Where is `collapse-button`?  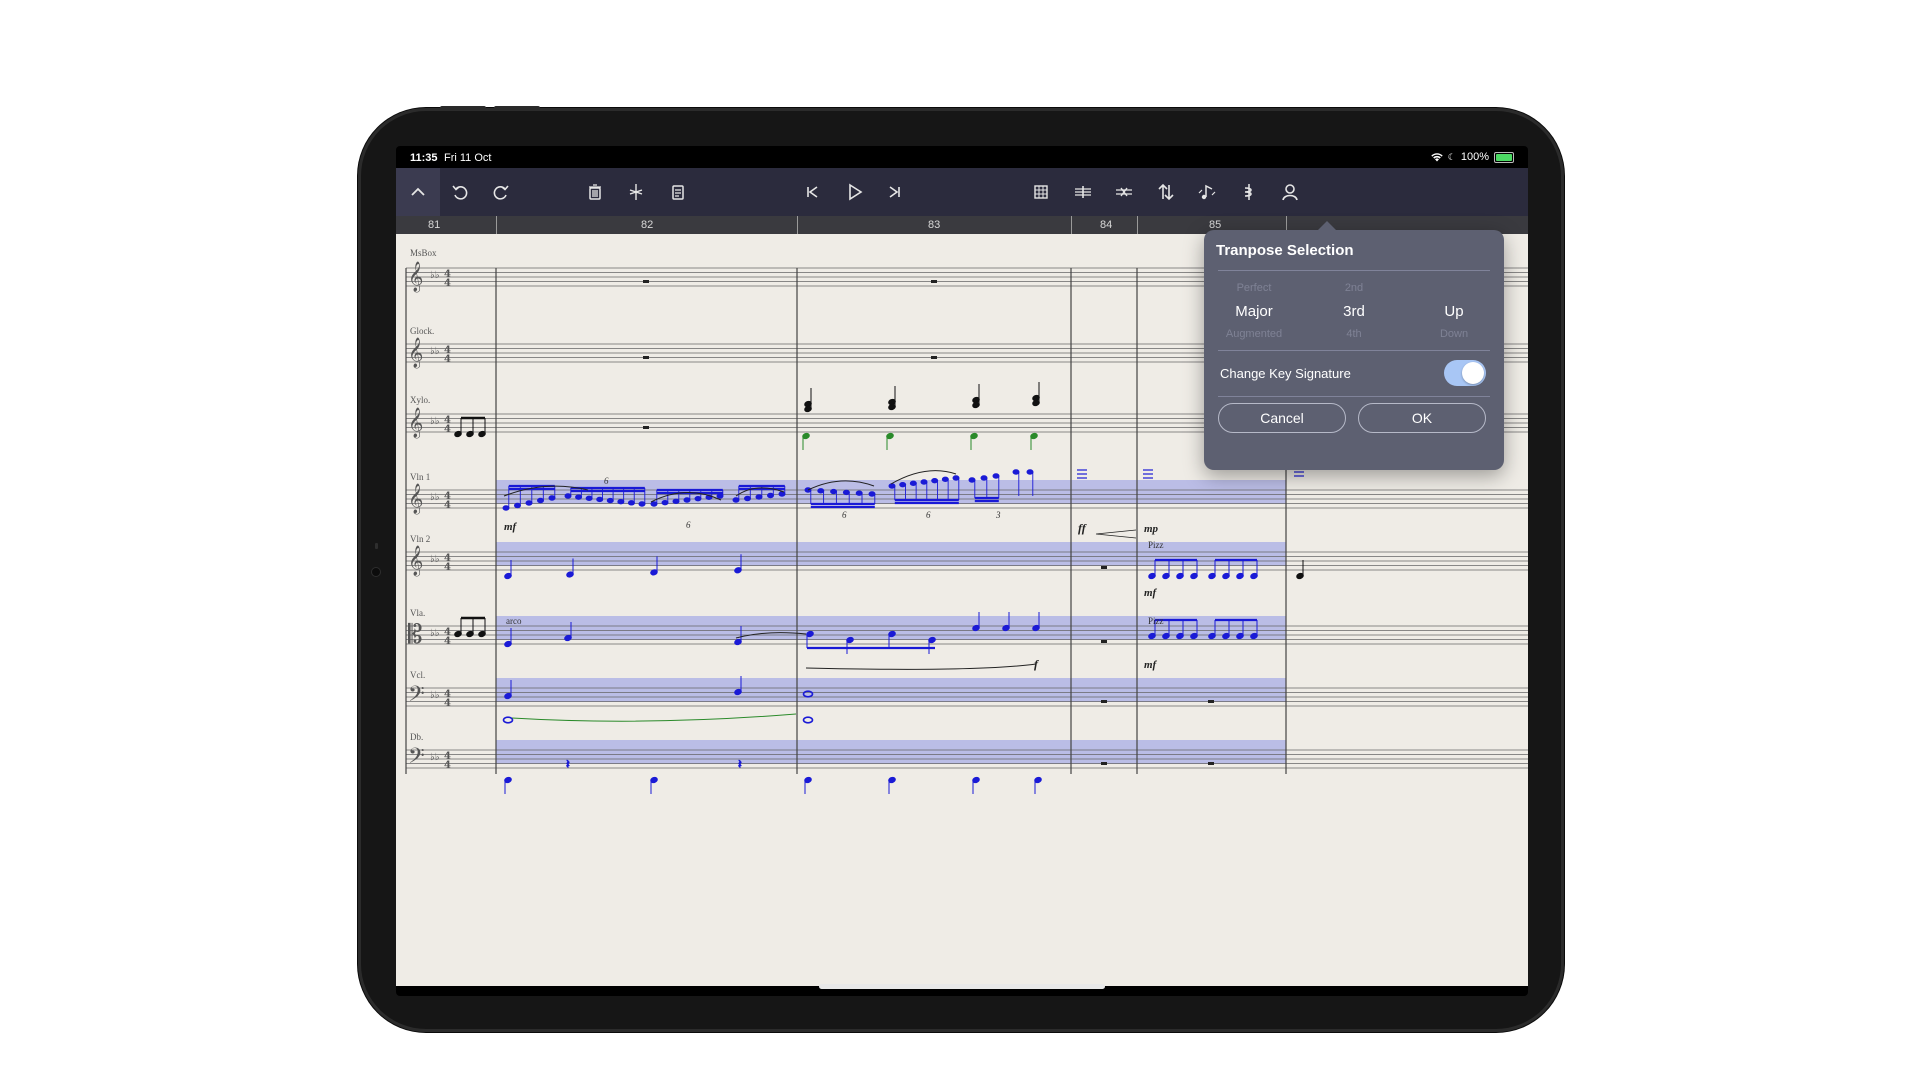
collapse-button is located at coordinates (418, 192).